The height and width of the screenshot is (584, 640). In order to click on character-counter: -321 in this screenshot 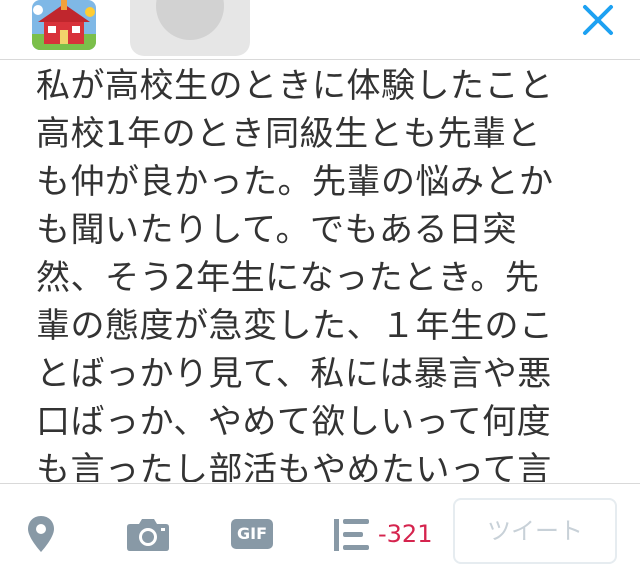, I will do `click(405, 534)`.